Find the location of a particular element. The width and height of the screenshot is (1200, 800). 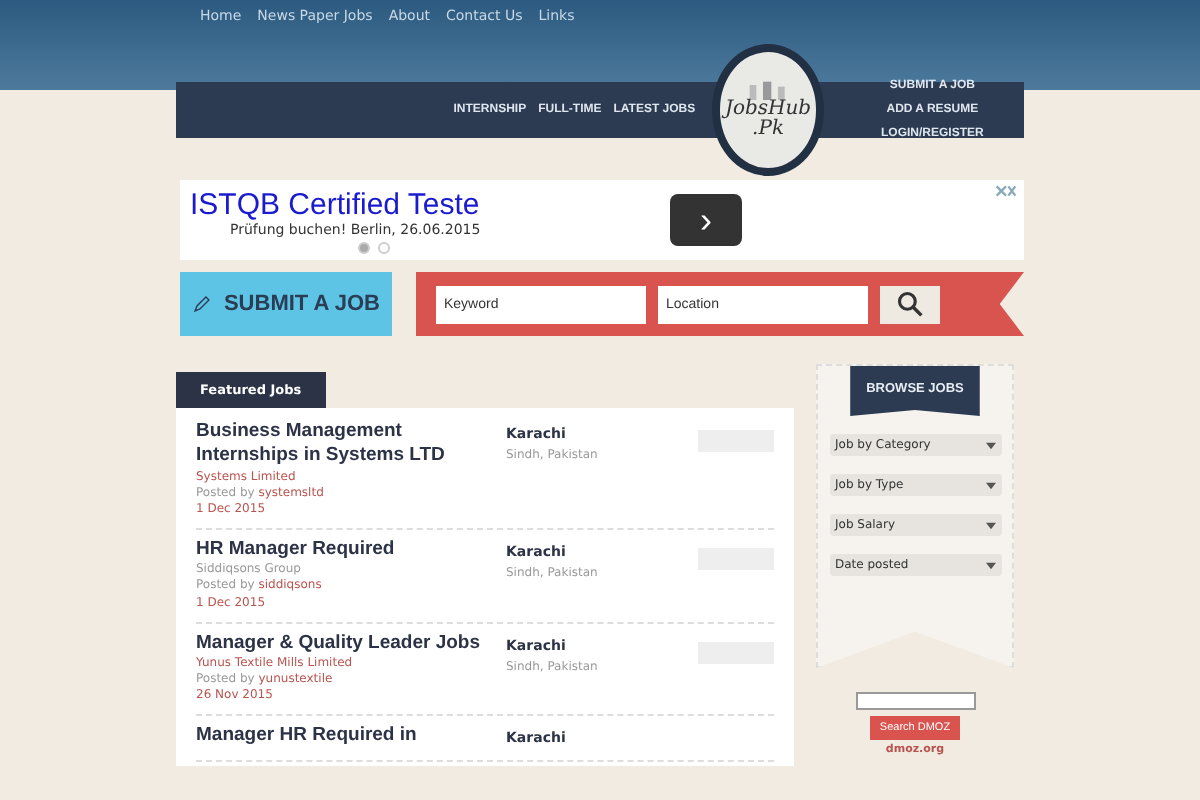

next-button: › is located at coordinates (706, 220).